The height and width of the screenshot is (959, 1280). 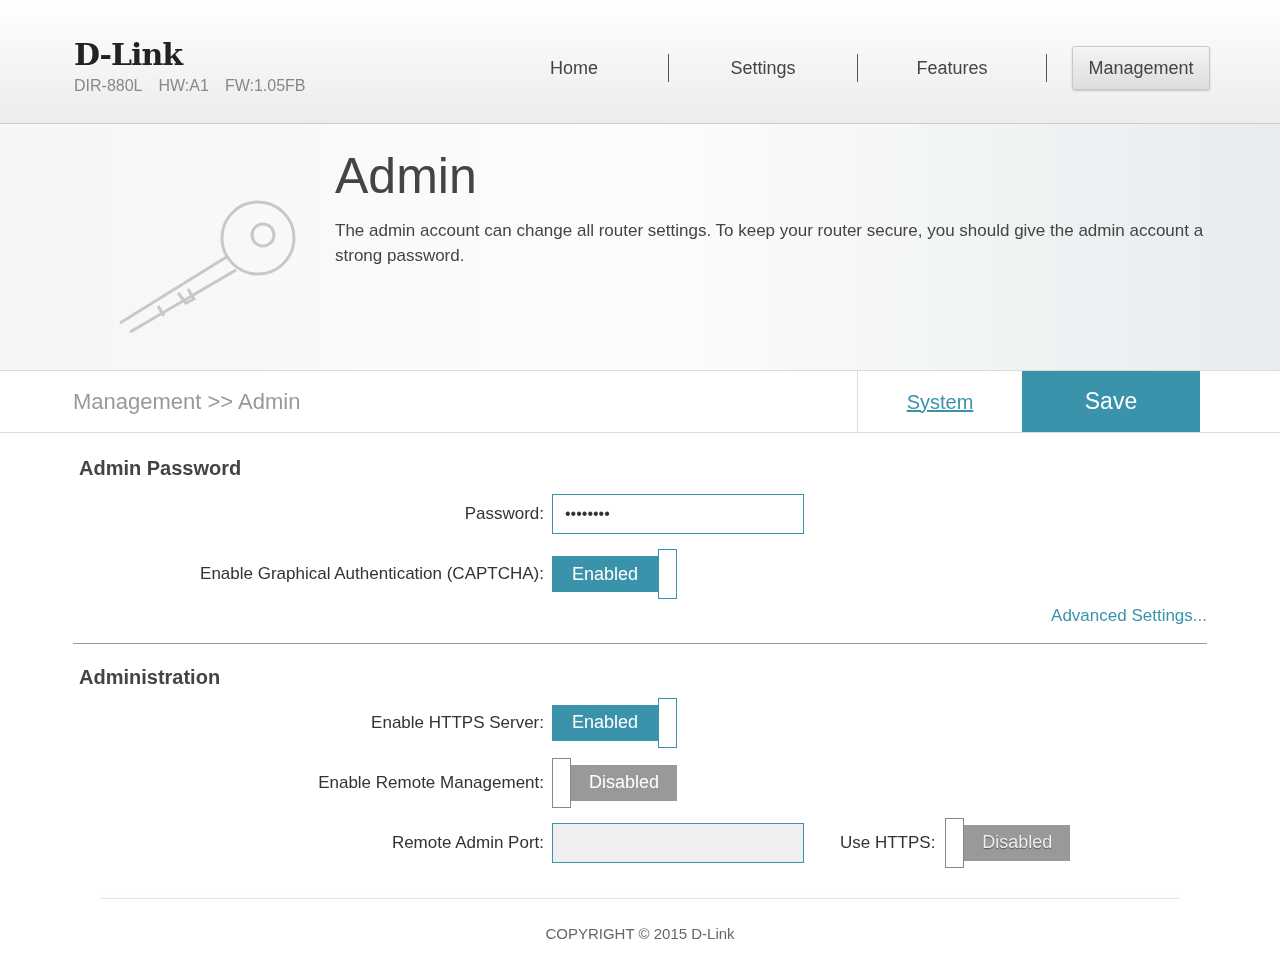 I want to click on field-label: Remote Admin Port:, so click(x=467, y=842).